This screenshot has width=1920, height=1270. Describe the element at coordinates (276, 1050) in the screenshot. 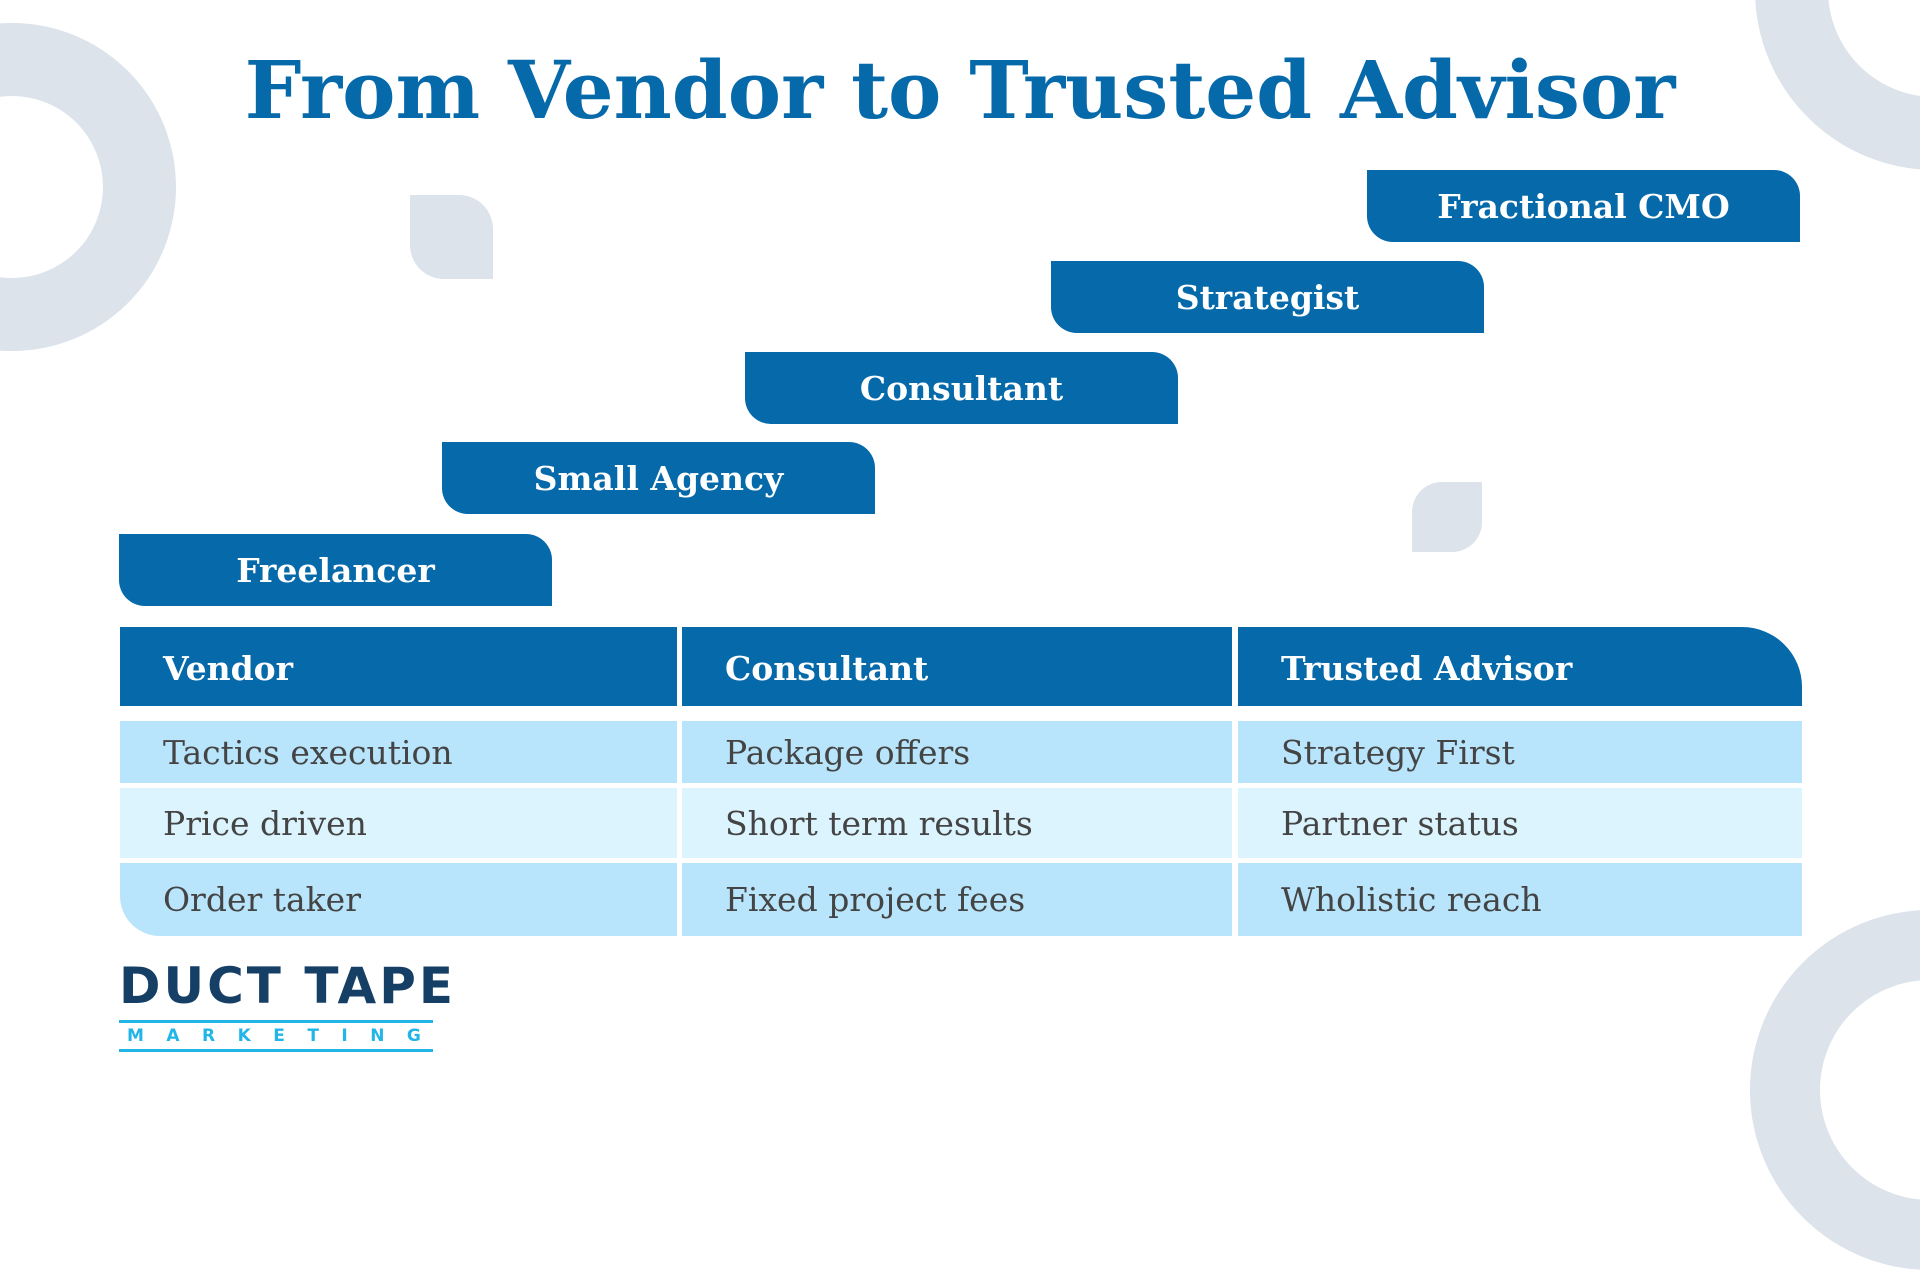

I see `logo-divider` at that location.